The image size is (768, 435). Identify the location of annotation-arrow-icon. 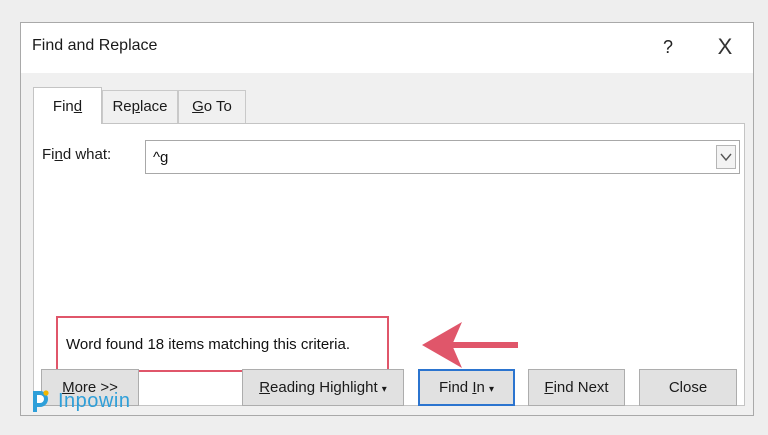
(470, 345).